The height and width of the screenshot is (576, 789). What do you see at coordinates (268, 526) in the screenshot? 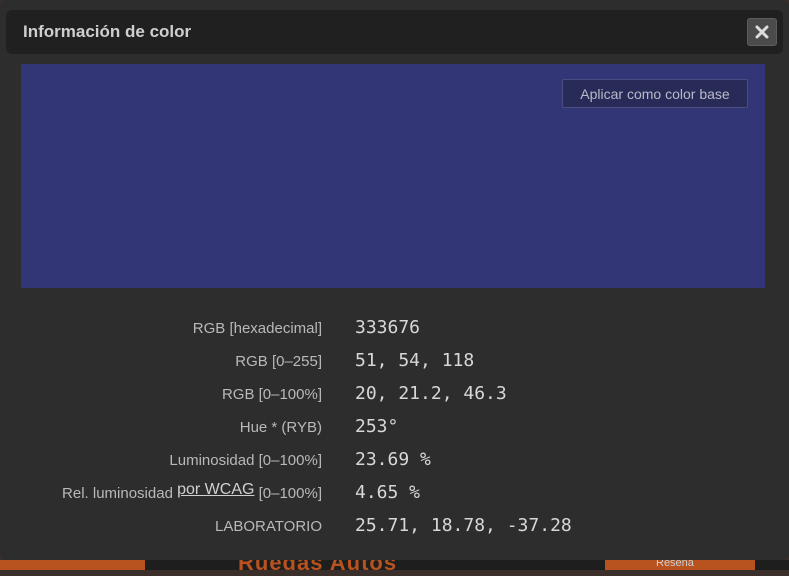
I see `info-label: LABORATORIO` at bounding box center [268, 526].